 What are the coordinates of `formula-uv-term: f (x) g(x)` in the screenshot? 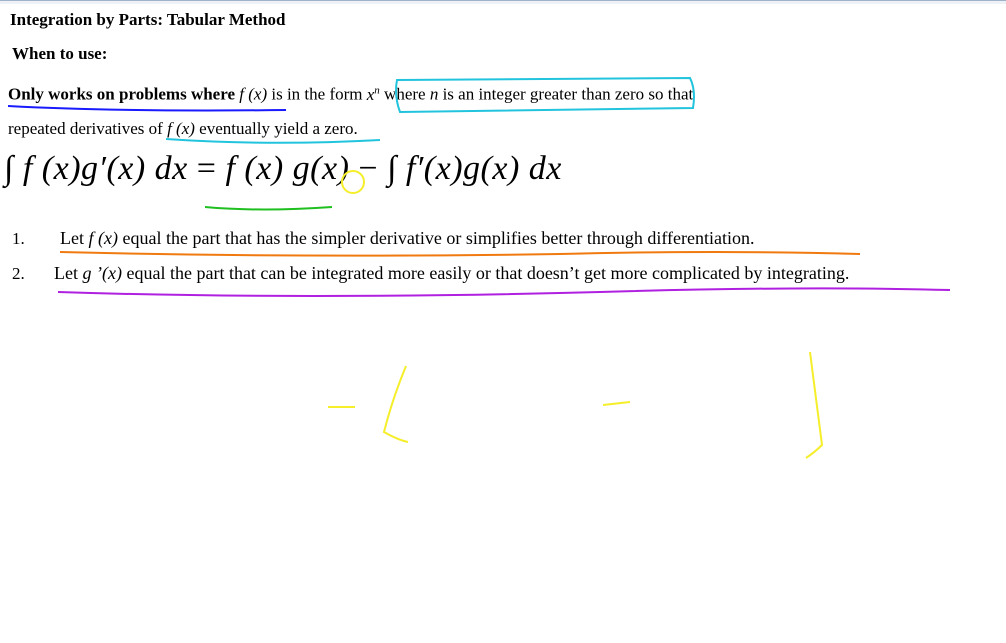 It's located at (287, 168).